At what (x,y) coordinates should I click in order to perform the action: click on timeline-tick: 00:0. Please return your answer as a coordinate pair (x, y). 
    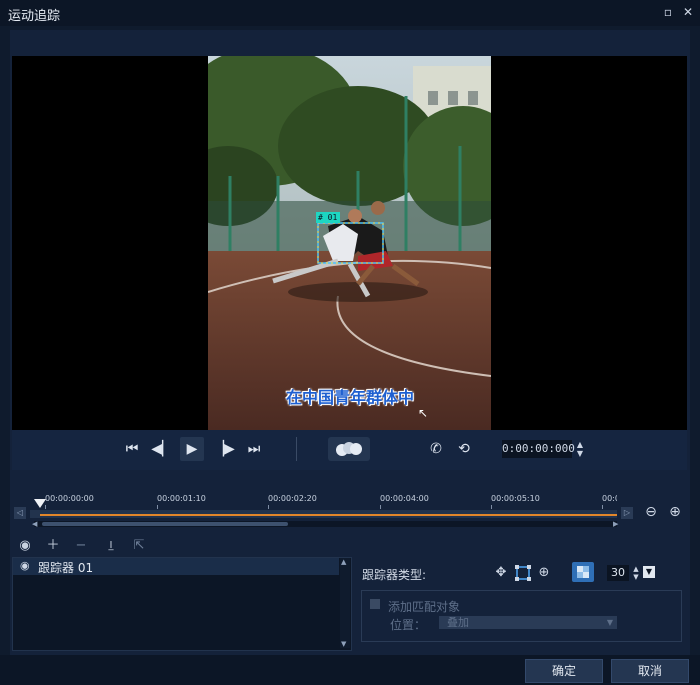
    Looking at the image, I should click on (609, 498).